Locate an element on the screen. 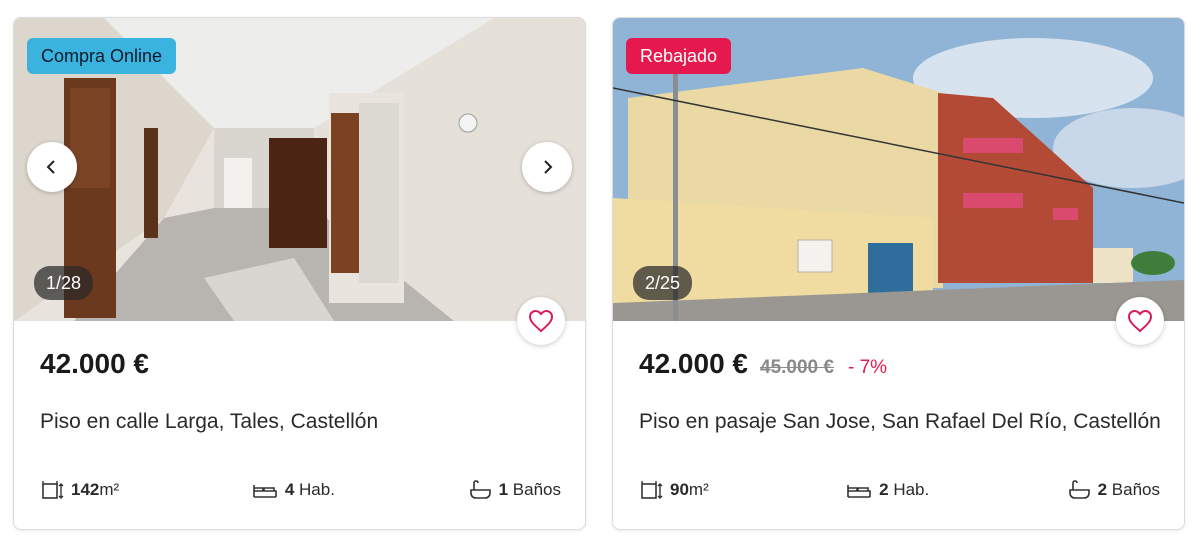 Image resolution: width=1200 pixels, height=546 pixels. area-value: 142 is located at coordinates (85, 489).